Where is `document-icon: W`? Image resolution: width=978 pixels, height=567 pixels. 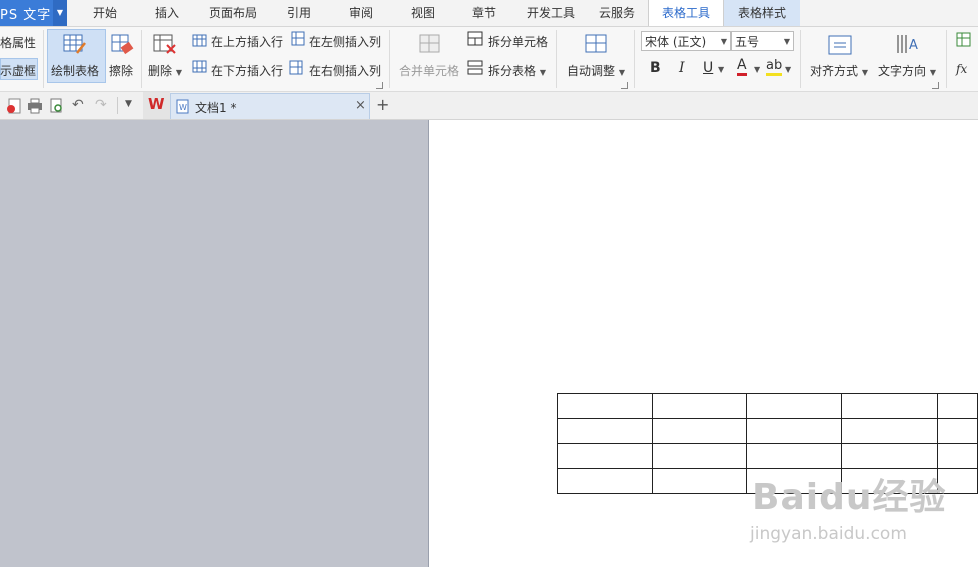
document-icon: W is located at coordinates (182, 106).